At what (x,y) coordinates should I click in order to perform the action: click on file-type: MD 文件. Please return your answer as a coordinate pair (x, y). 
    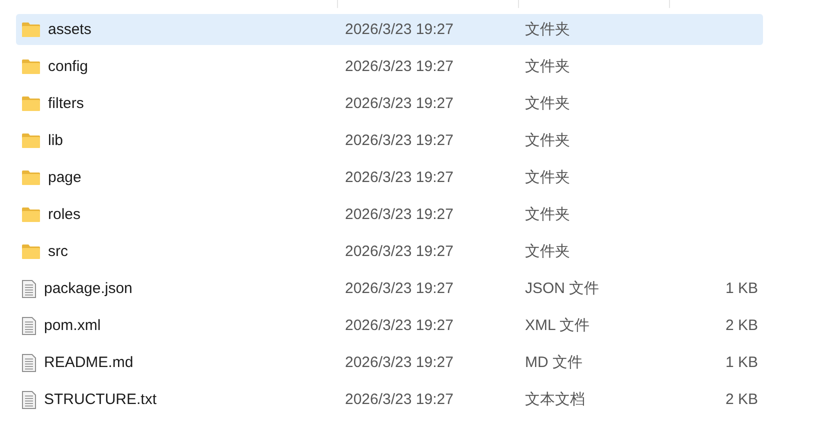
    Looking at the image, I should click on (553, 362).